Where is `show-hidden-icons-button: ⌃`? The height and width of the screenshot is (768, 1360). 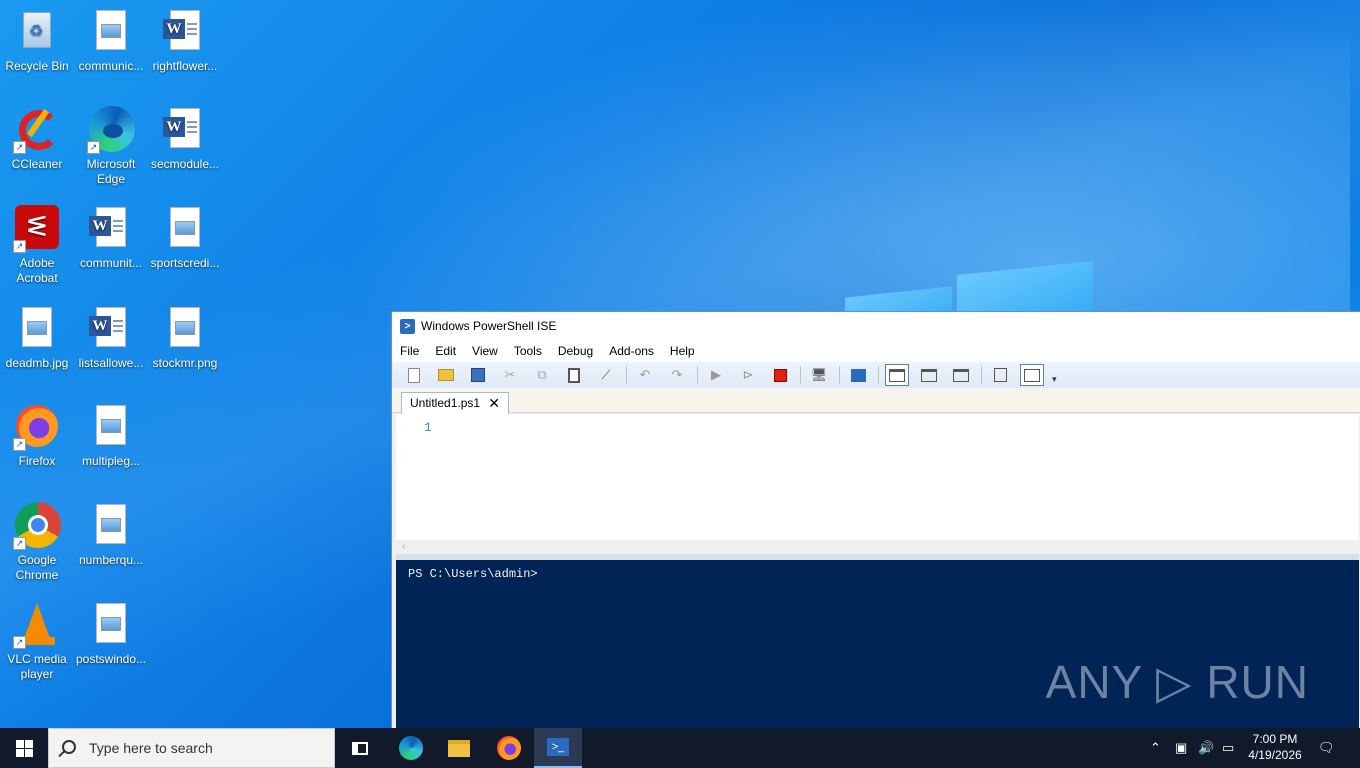 show-hidden-icons-button: ⌃ is located at coordinates (1155, 748).